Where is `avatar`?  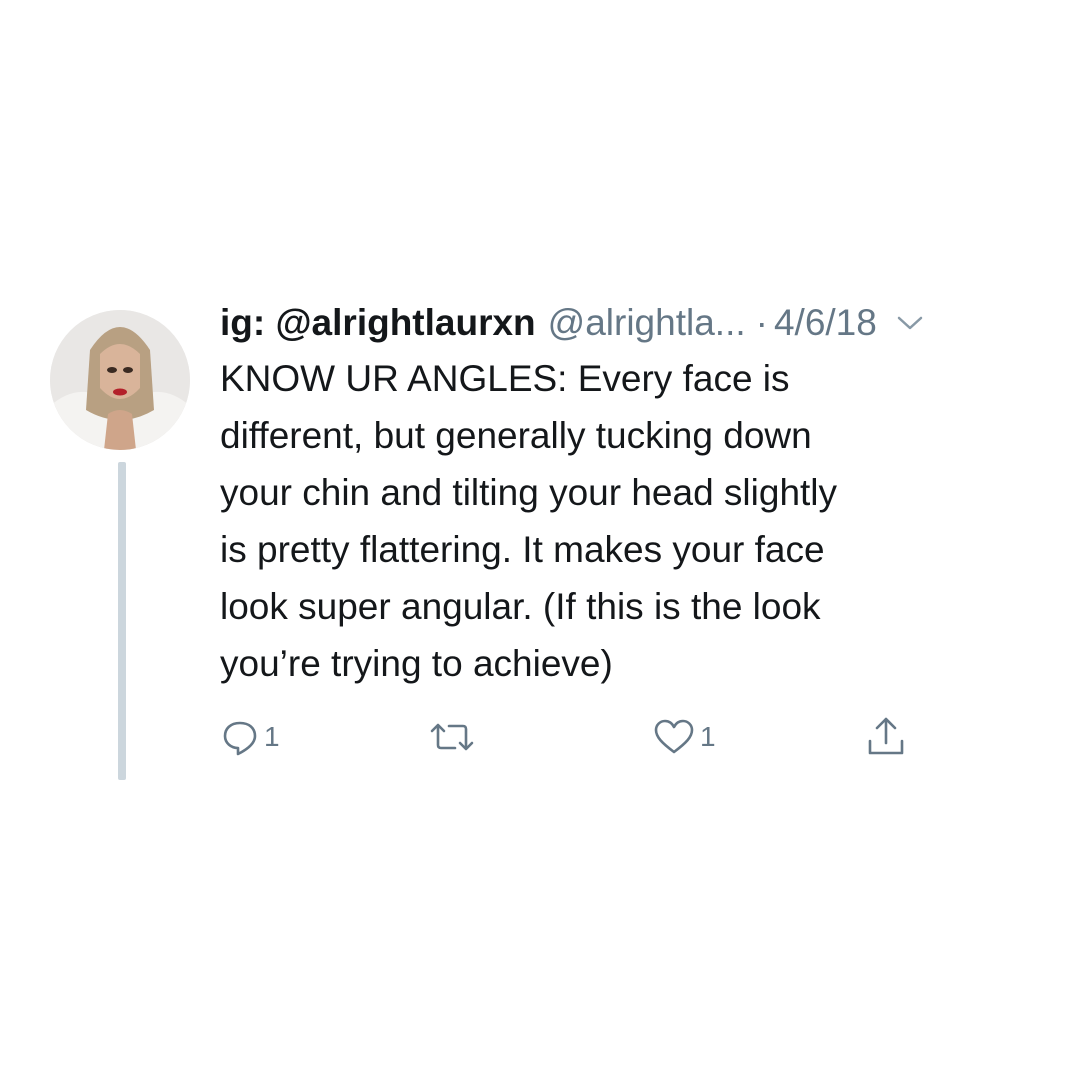 avatar is located at coordinates (120, 380).